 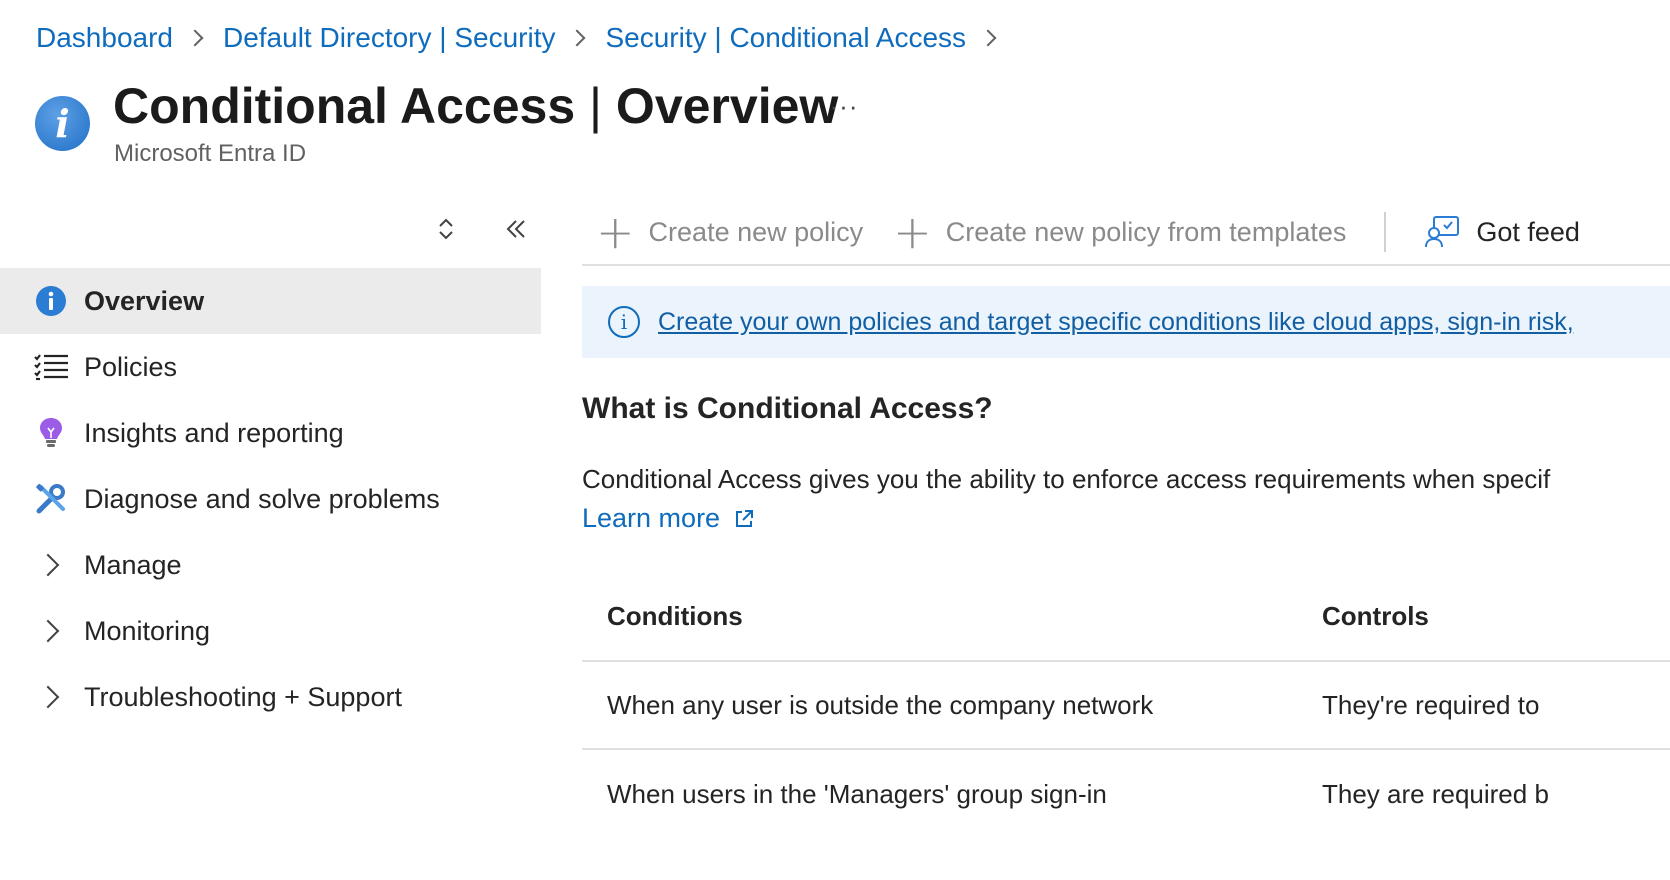 I want to click on table-header: Conditions Controls, so click(x=1126, y=617).